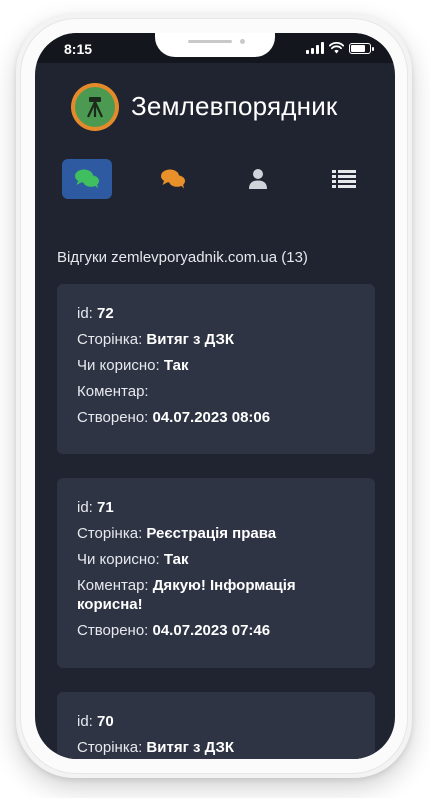  I want to click on front-camera, so click(242, 41).